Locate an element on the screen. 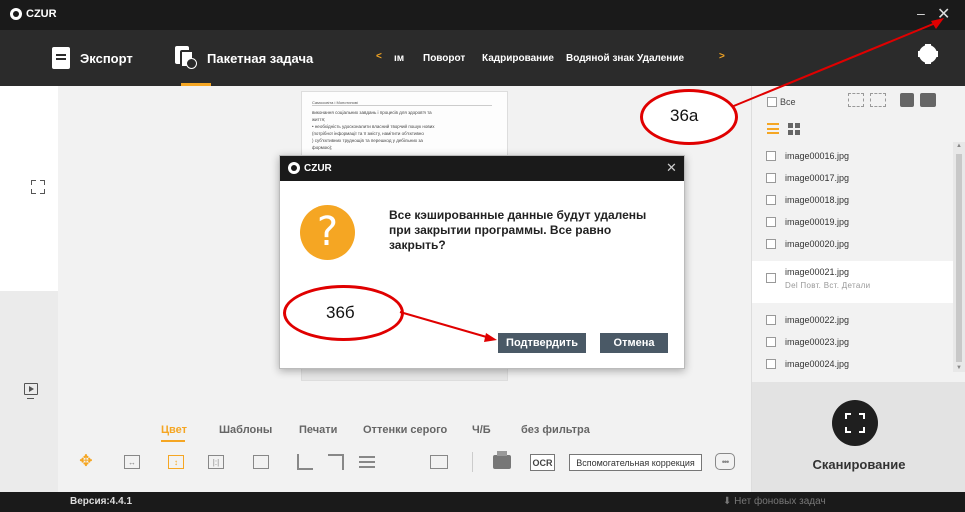 This screenshot has height=512, width=965. frame-icon is located at coordinates (261, 462).